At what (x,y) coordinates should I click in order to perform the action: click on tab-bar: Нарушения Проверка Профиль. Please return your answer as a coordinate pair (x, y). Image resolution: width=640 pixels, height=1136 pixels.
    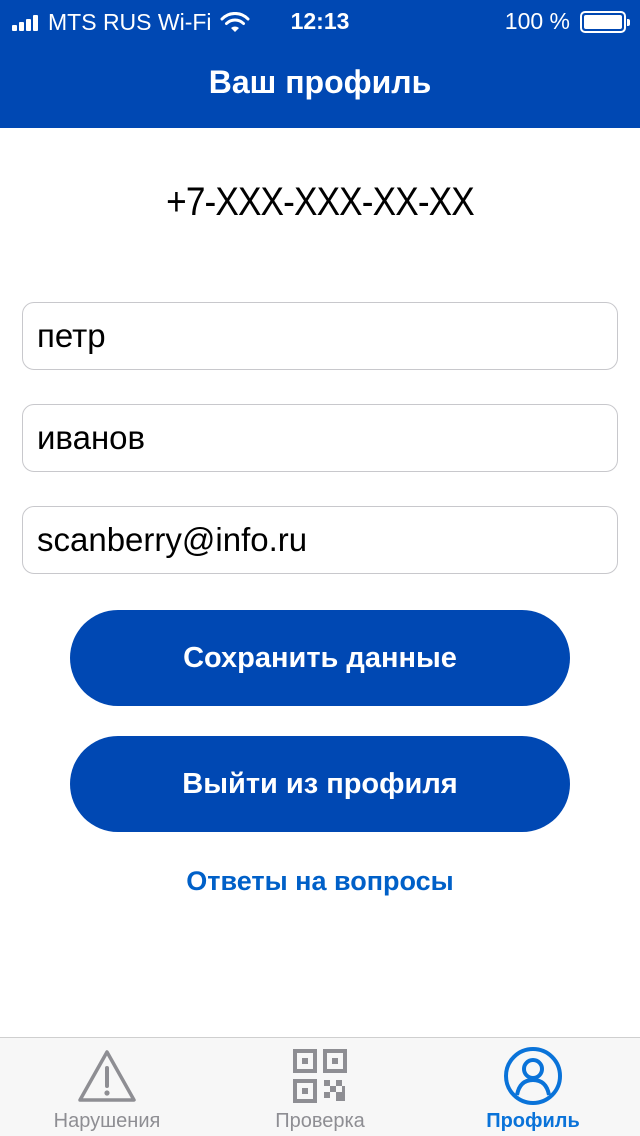
    Looking at the image, I should click on (320, 1086).